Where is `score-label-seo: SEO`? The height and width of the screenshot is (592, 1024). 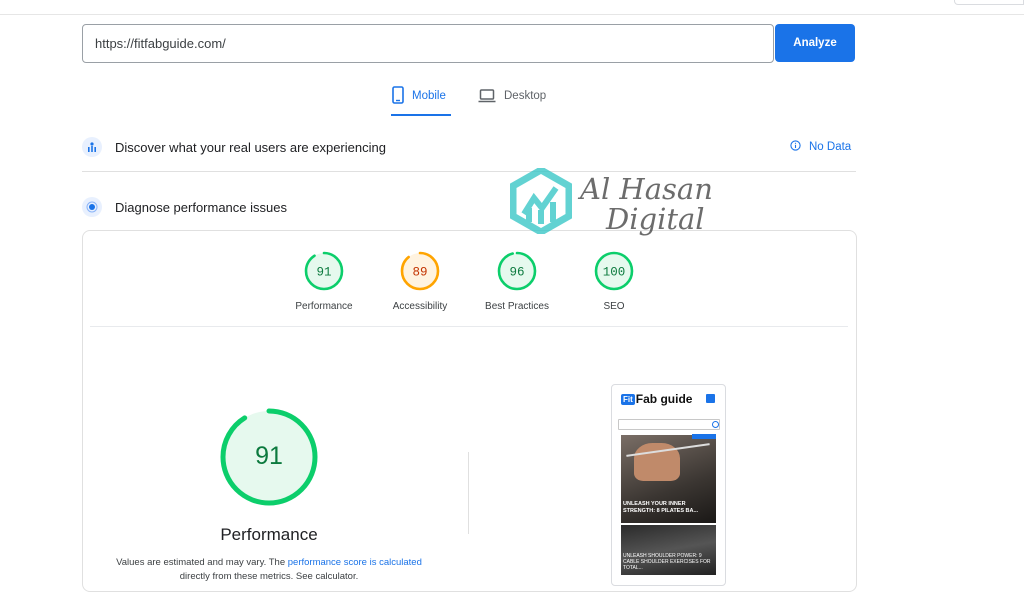
score-label-seo: SEO is located at coordinates (614, 306).